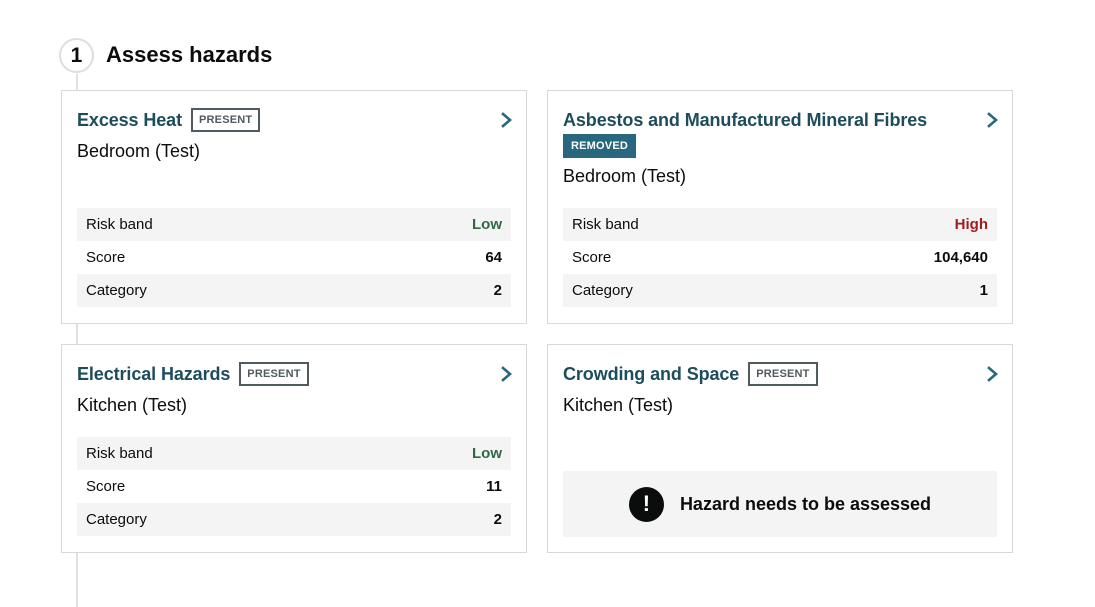  What do you see at coordinates (76, 55) in the screenshot?
I see `step-number: 1` at bounding box center [76, 55].